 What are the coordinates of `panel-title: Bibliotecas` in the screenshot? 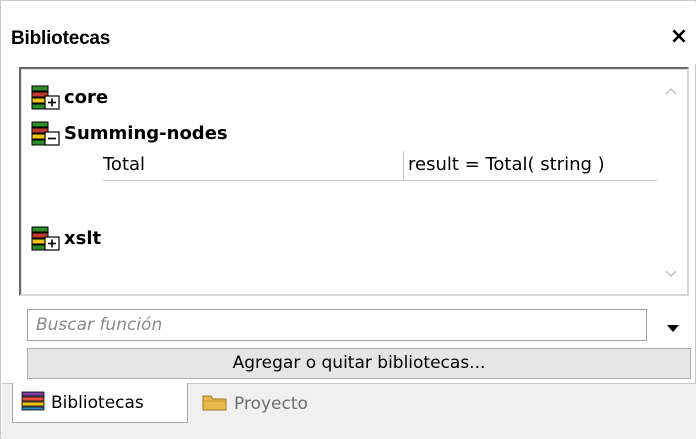 It's located at (61, 38).